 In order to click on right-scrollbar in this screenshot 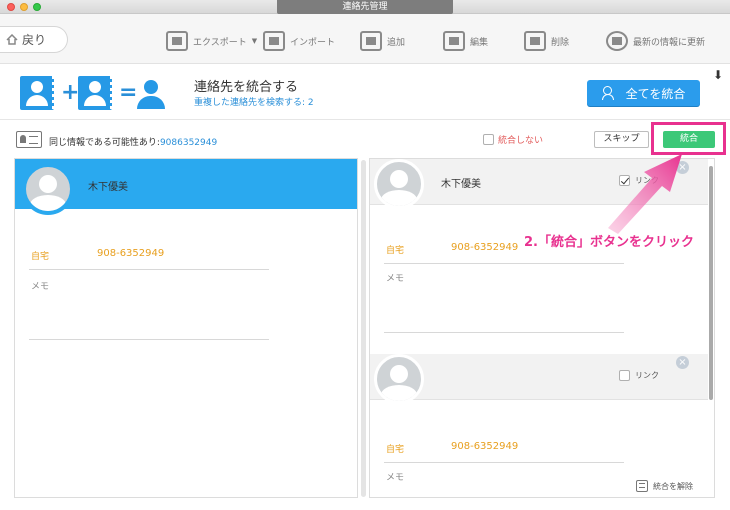, I will do `click(711, 283)`.